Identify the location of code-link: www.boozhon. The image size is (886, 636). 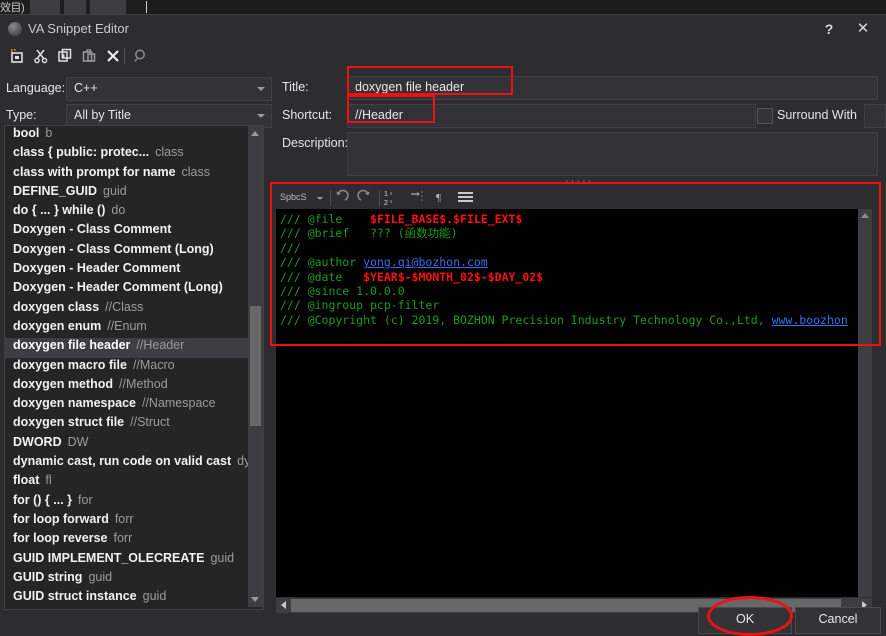
(810, 320).